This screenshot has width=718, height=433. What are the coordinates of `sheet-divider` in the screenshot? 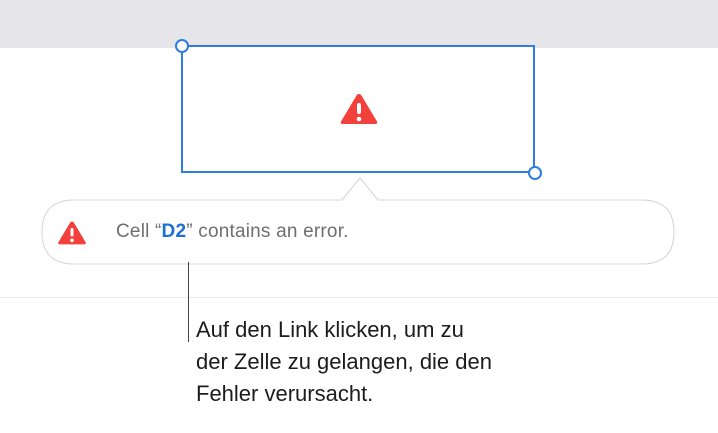 It's located at (359, 297).